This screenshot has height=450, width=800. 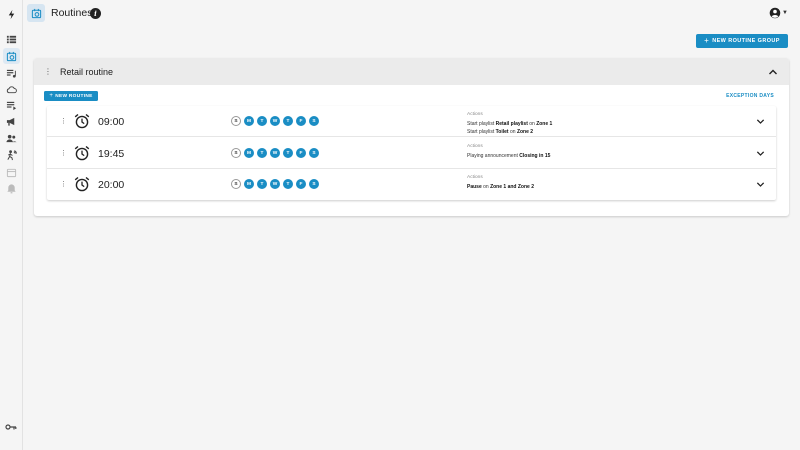 I want to click on bell-icon, so click(x=11, y=188).